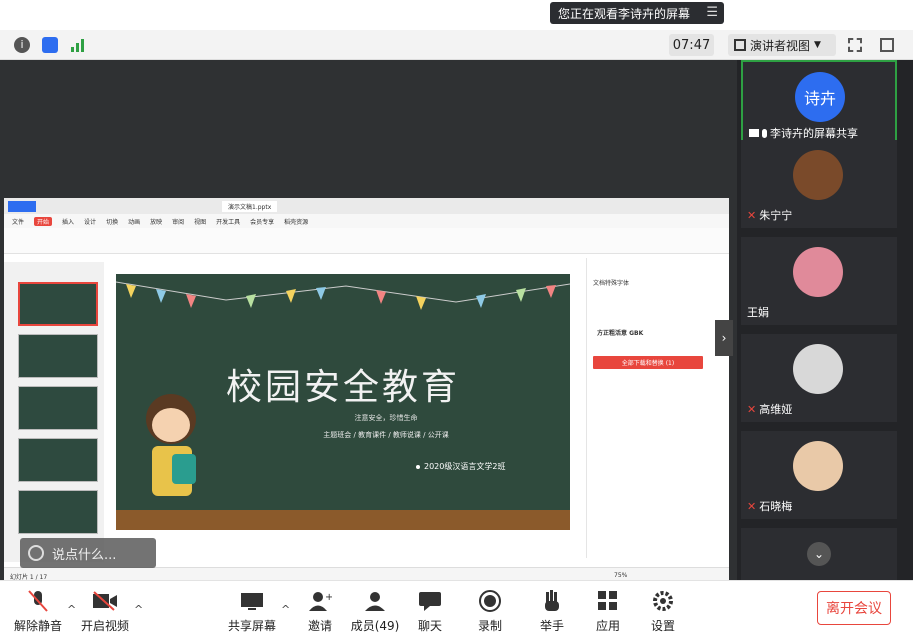 This screenshot has width=913, height=637. What do you see at coordinates (134, 221) in the screenshot?
I see `menu-item: 动画` at bounding box center [134, 221].